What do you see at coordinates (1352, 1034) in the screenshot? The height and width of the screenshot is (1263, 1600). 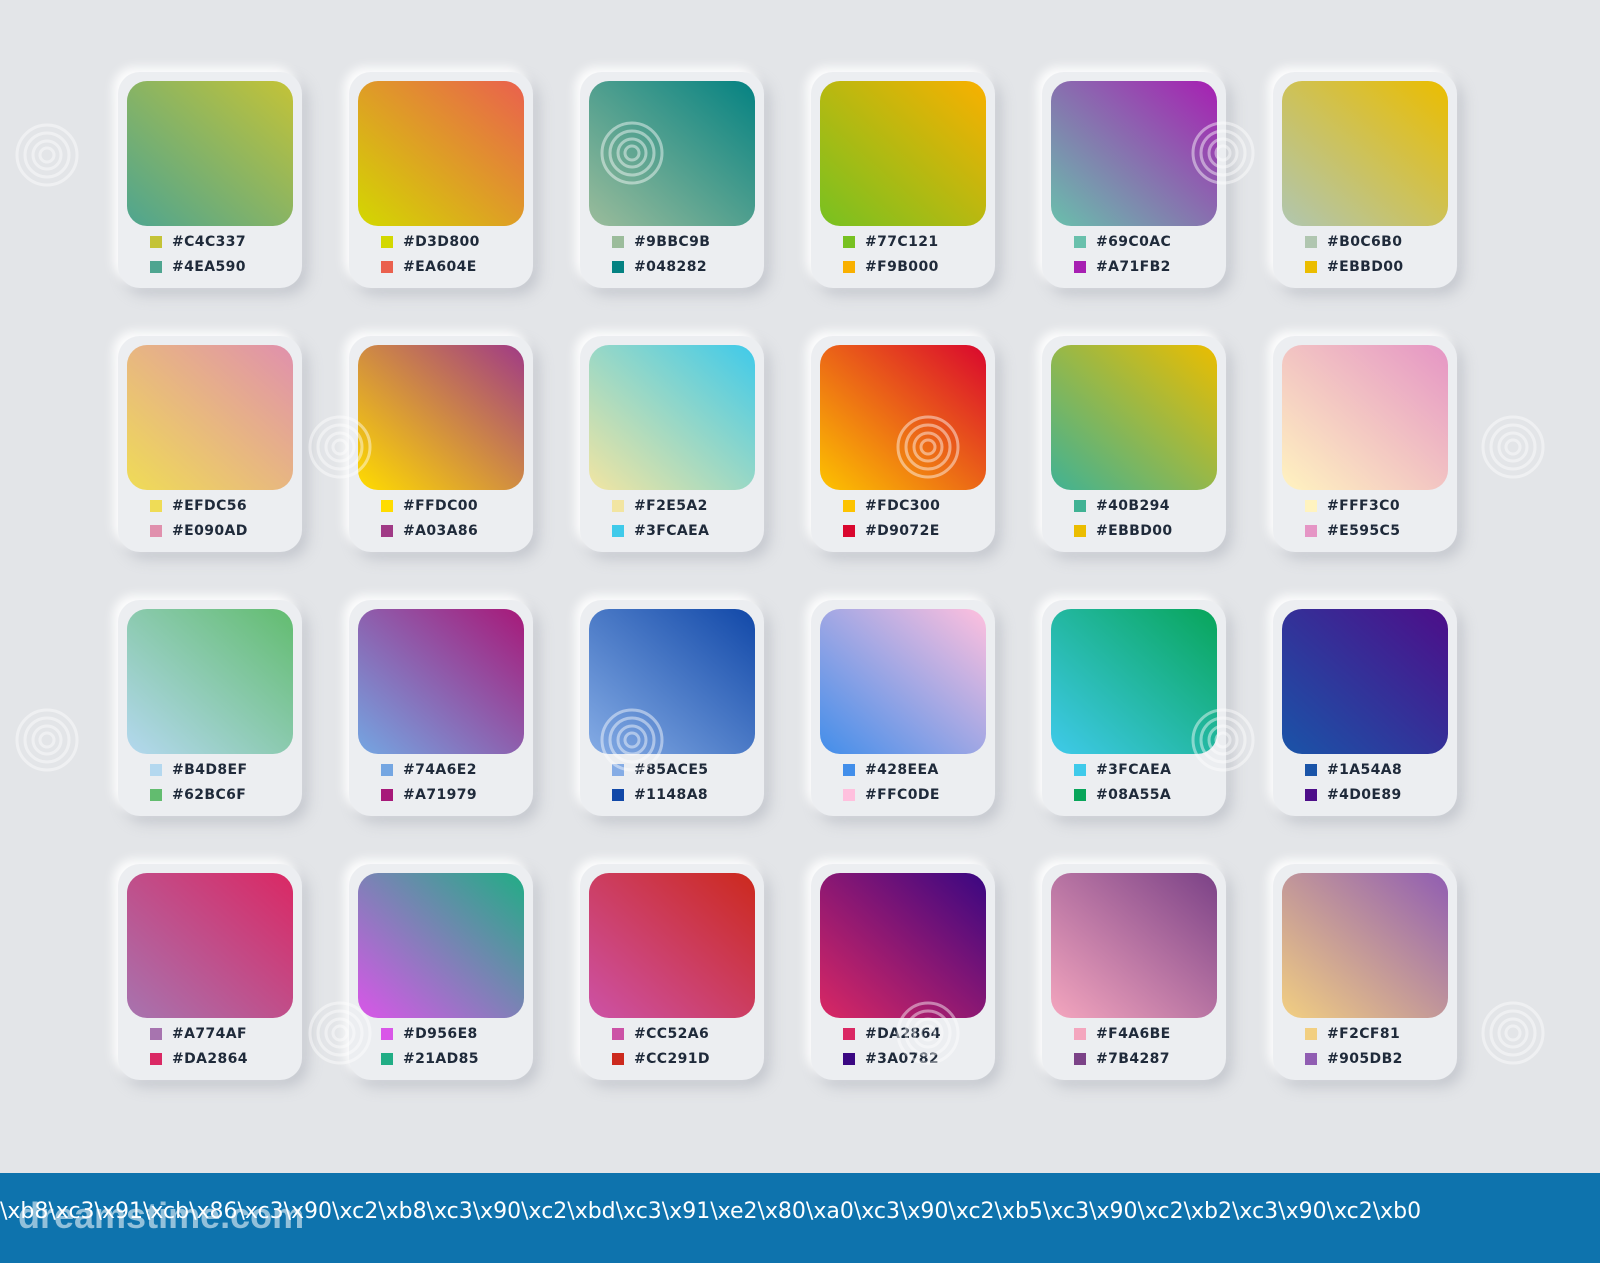 I see `color-code-row: #F2CF81` at bounding box center [1352, 1034].